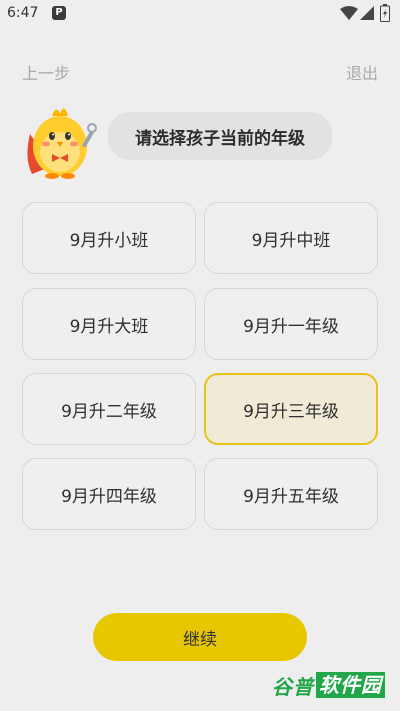  What do you see at coordinates (200, 637) in the screenshot?
I see `continue-button: 继续` at bounding box center [200, 637].